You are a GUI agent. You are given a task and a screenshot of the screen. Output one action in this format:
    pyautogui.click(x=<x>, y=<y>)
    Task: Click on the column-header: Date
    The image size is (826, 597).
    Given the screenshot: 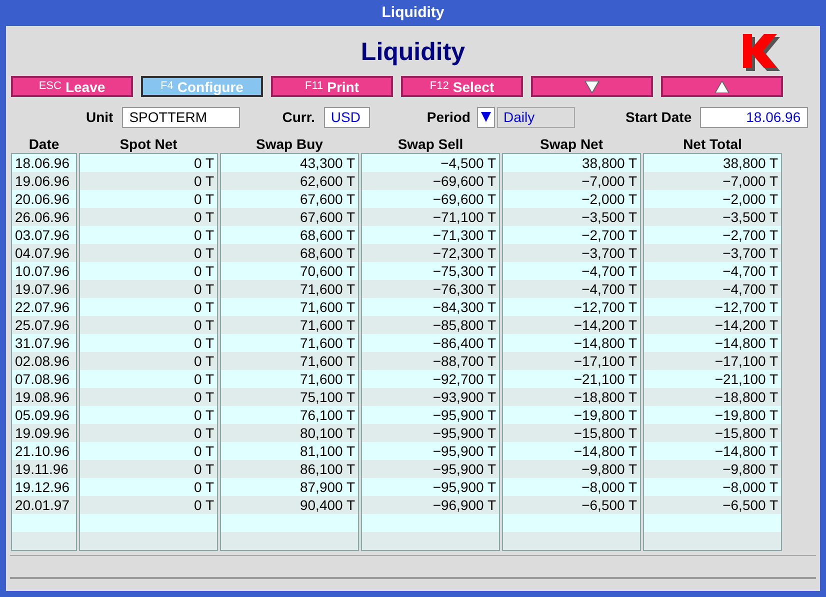 What is the action you would take?
    pyautogui.click(x=44, y=144)
    